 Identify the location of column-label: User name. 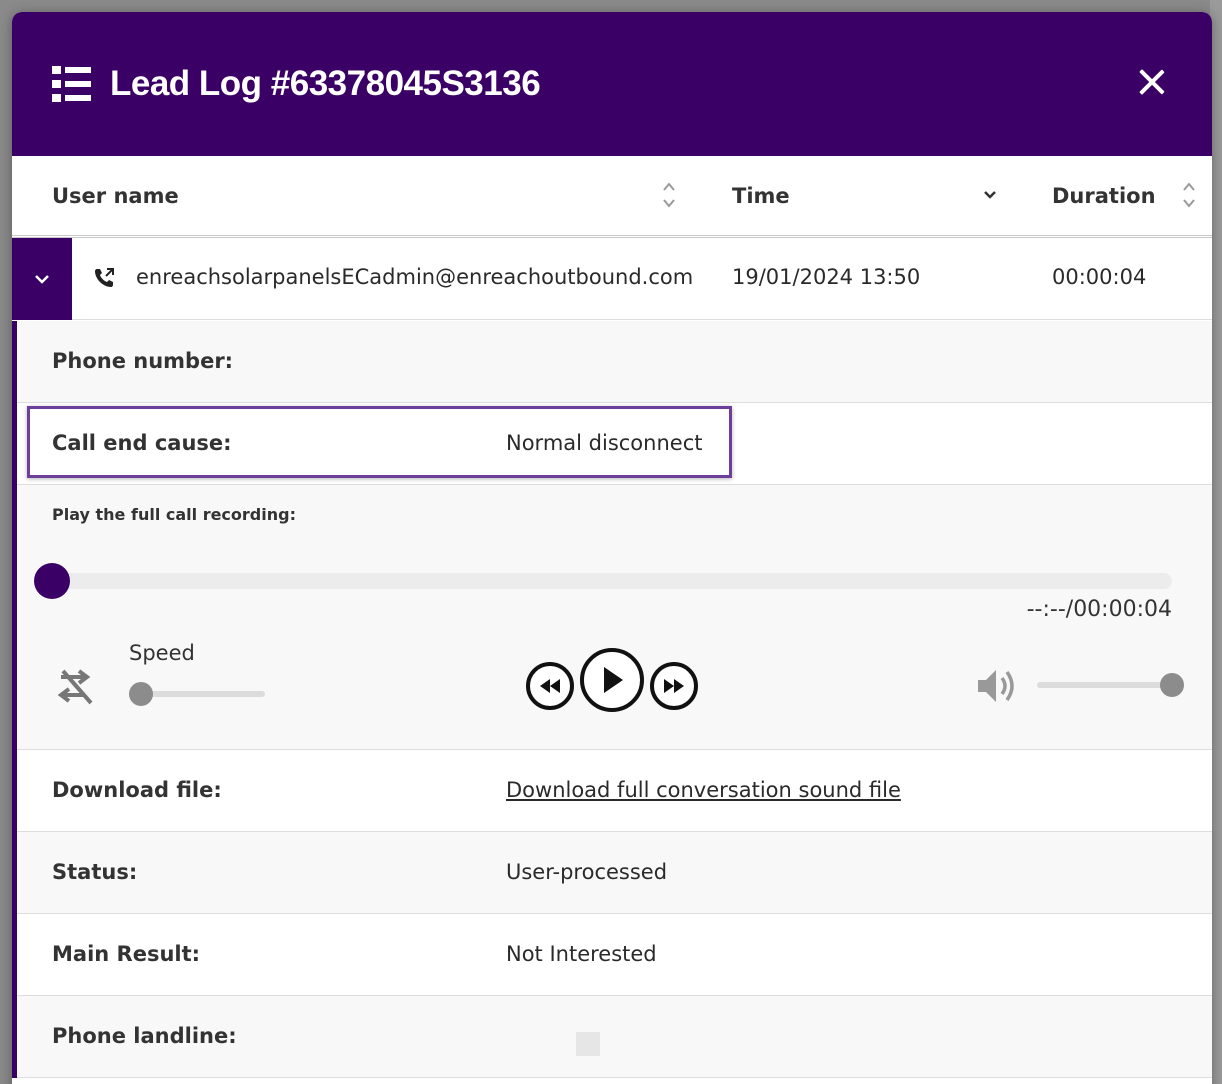
(115, 195).